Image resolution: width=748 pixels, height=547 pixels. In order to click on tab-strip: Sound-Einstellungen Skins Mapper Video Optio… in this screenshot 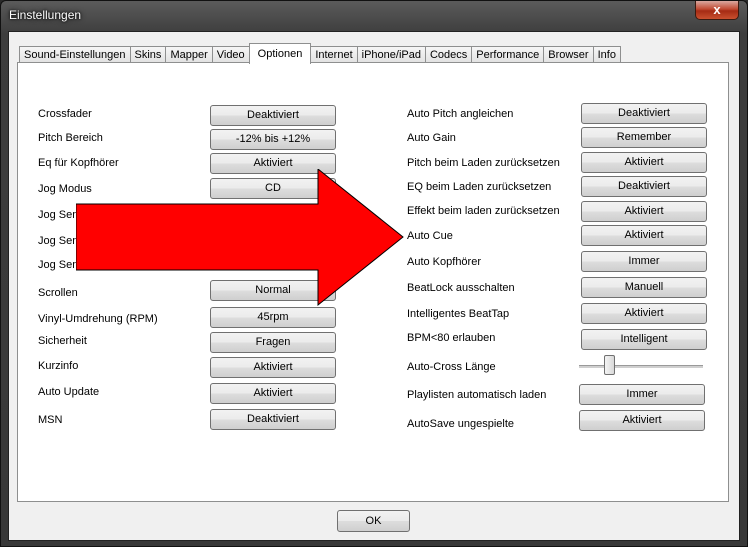, I will do `click(320, 53)`.